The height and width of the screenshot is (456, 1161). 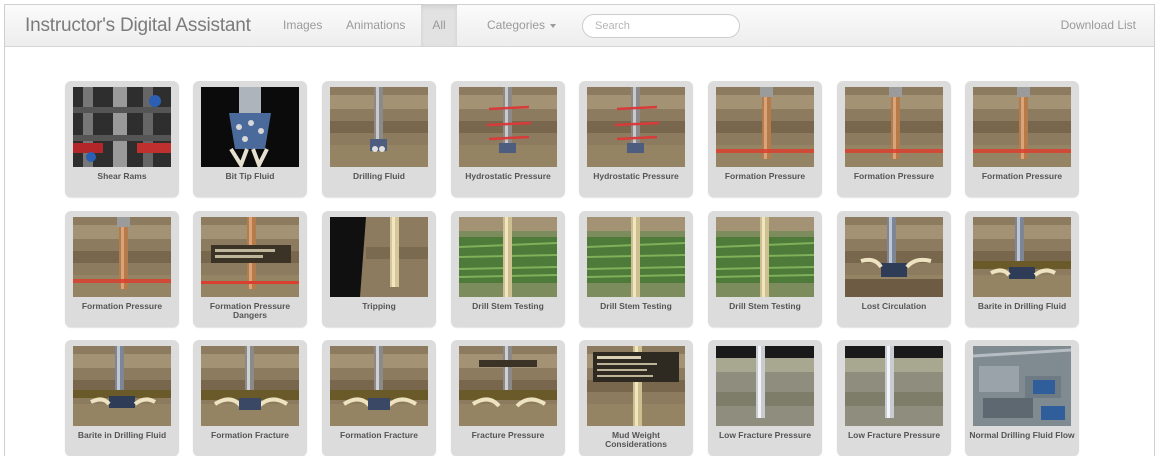 I want to click on media-tile: Shear Rams, so click(x=122, y=139).